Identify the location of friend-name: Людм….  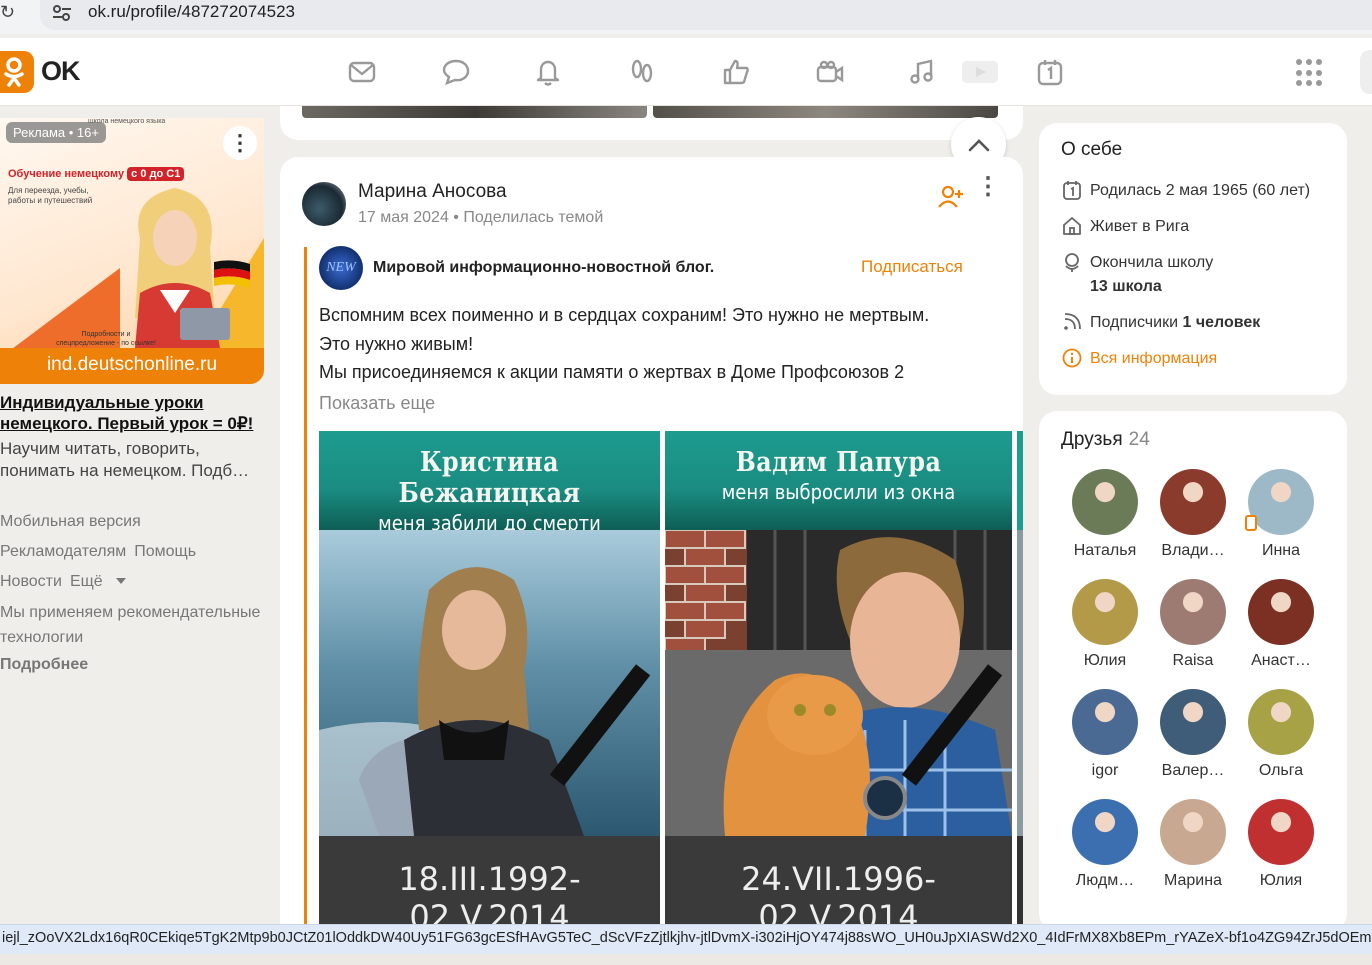
(1105, 881).